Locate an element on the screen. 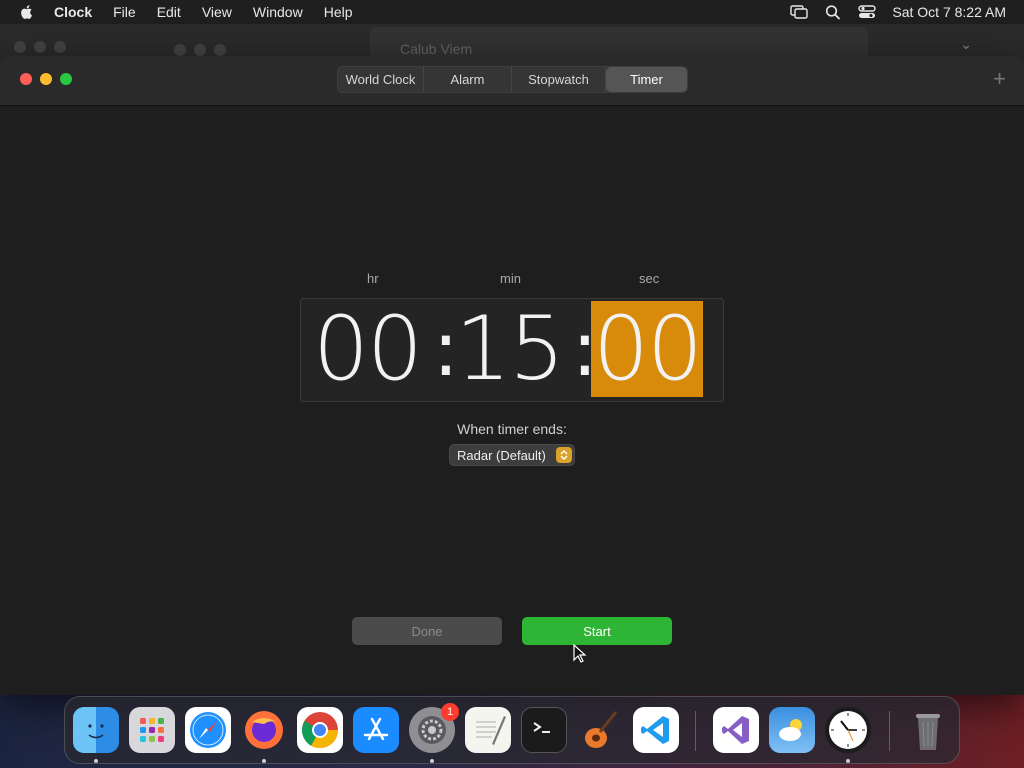 This screenshot has width=1024, height=768. close-window-button is located at coordinates (26, 79).